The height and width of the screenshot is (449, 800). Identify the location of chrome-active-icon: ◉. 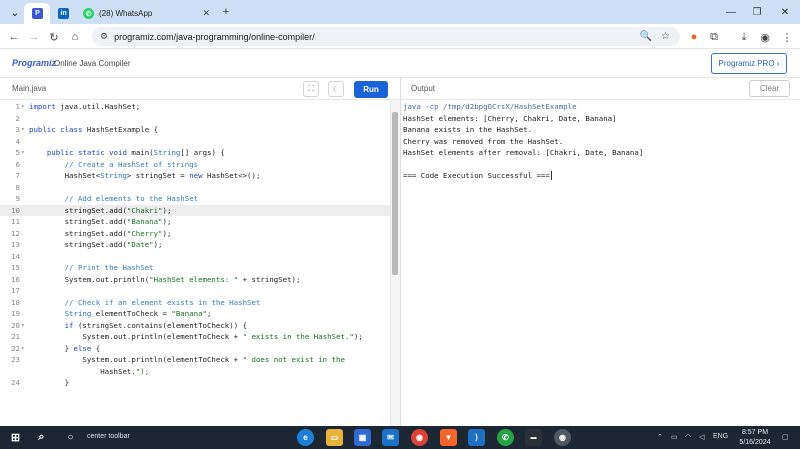
(562, 437).